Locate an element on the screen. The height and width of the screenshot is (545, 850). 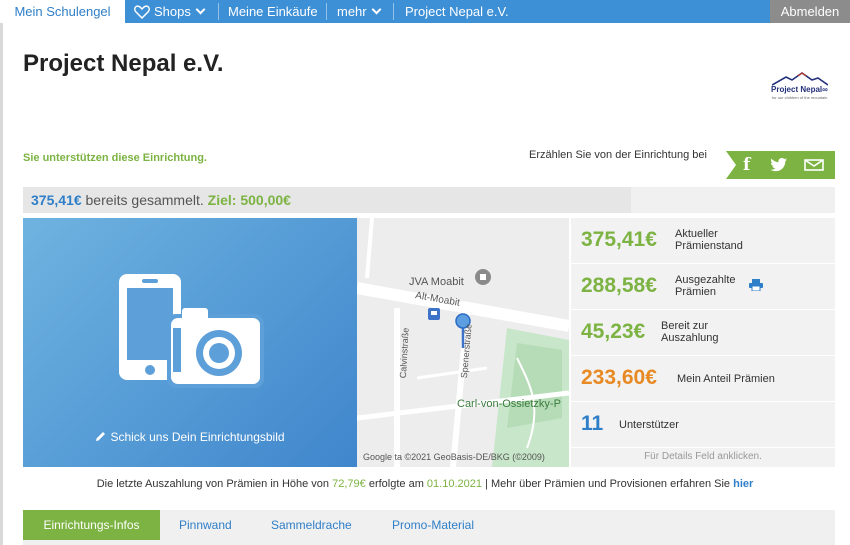
tab-promo-material: Promo-Material is located at coordinates (433, 525).